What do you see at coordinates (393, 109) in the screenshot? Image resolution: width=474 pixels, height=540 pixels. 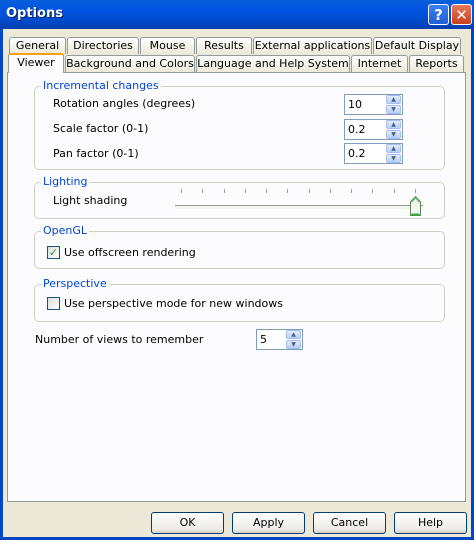 I see `rotation-down-arrow-icon: ▼` at bounding box center [393, 109].